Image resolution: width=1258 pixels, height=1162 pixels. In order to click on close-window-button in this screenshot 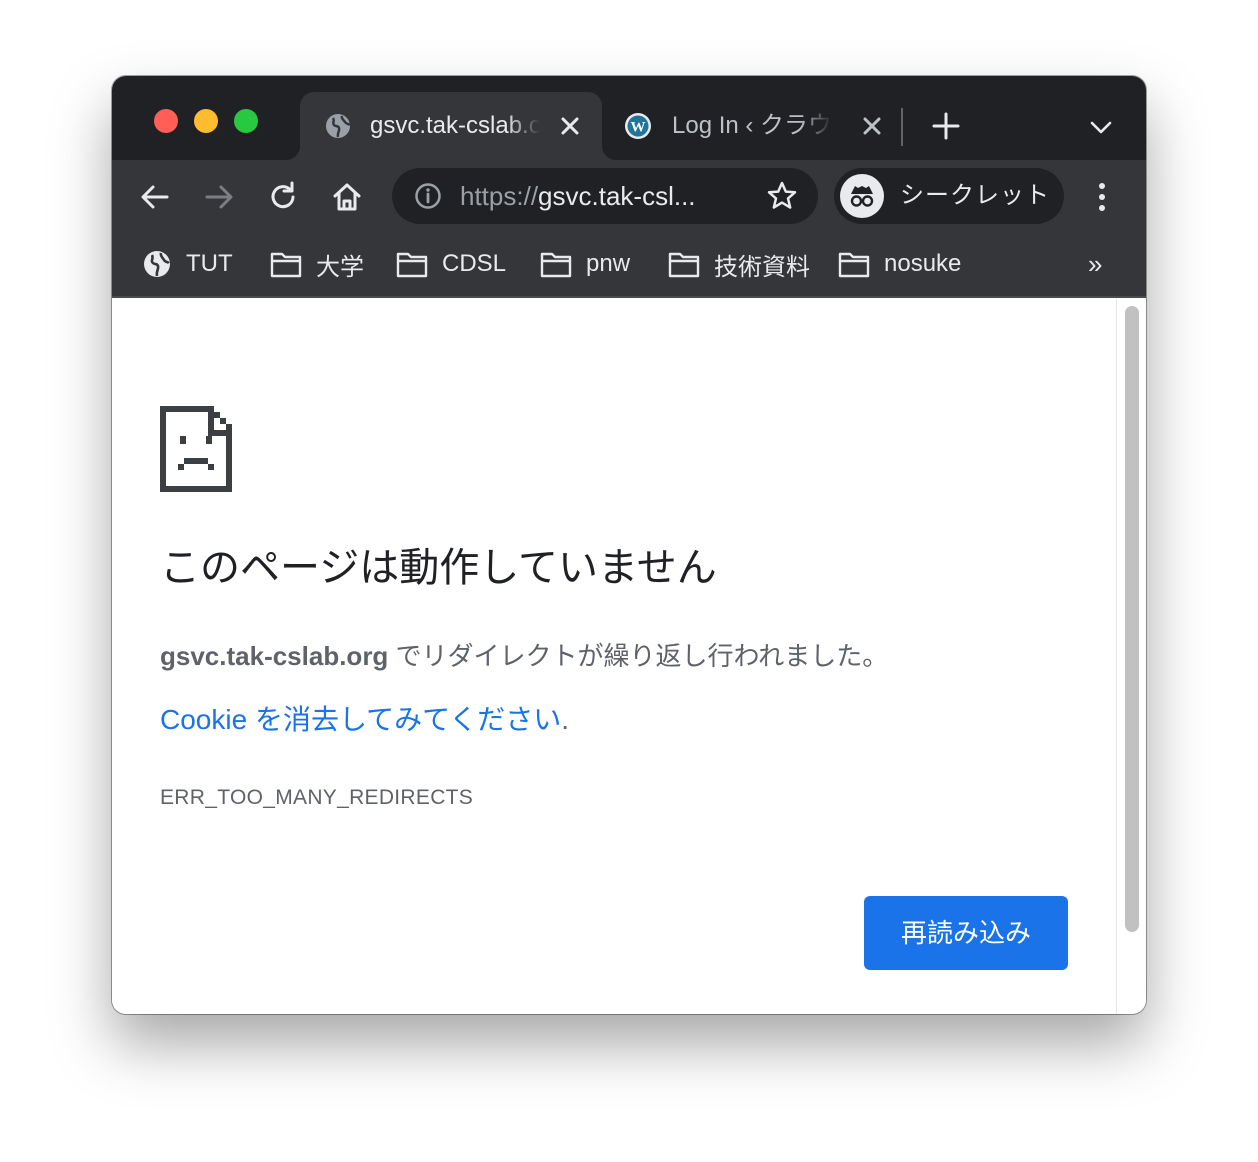, I will do `click(166, 121)`.